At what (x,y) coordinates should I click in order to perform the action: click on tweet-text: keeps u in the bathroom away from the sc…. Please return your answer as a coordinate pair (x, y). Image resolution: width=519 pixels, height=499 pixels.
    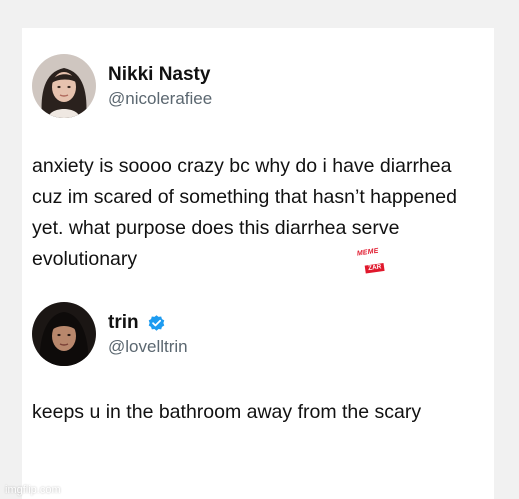
    Looking at the image, I should click on (227, 412).